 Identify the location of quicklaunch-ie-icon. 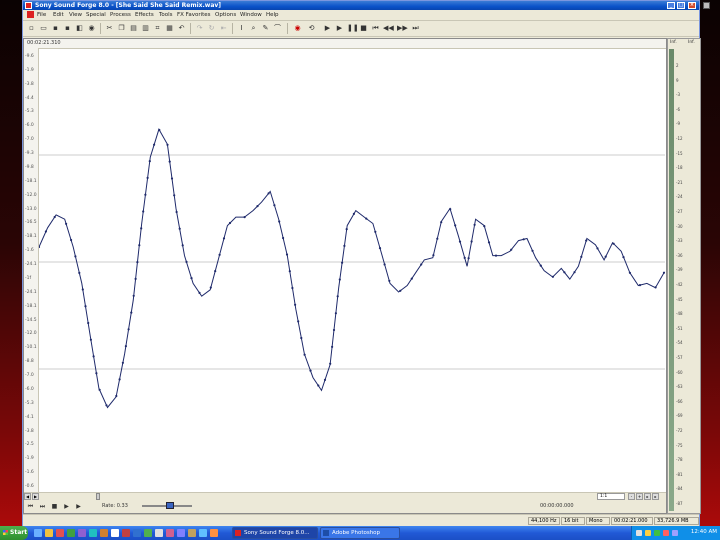
(38, 533).